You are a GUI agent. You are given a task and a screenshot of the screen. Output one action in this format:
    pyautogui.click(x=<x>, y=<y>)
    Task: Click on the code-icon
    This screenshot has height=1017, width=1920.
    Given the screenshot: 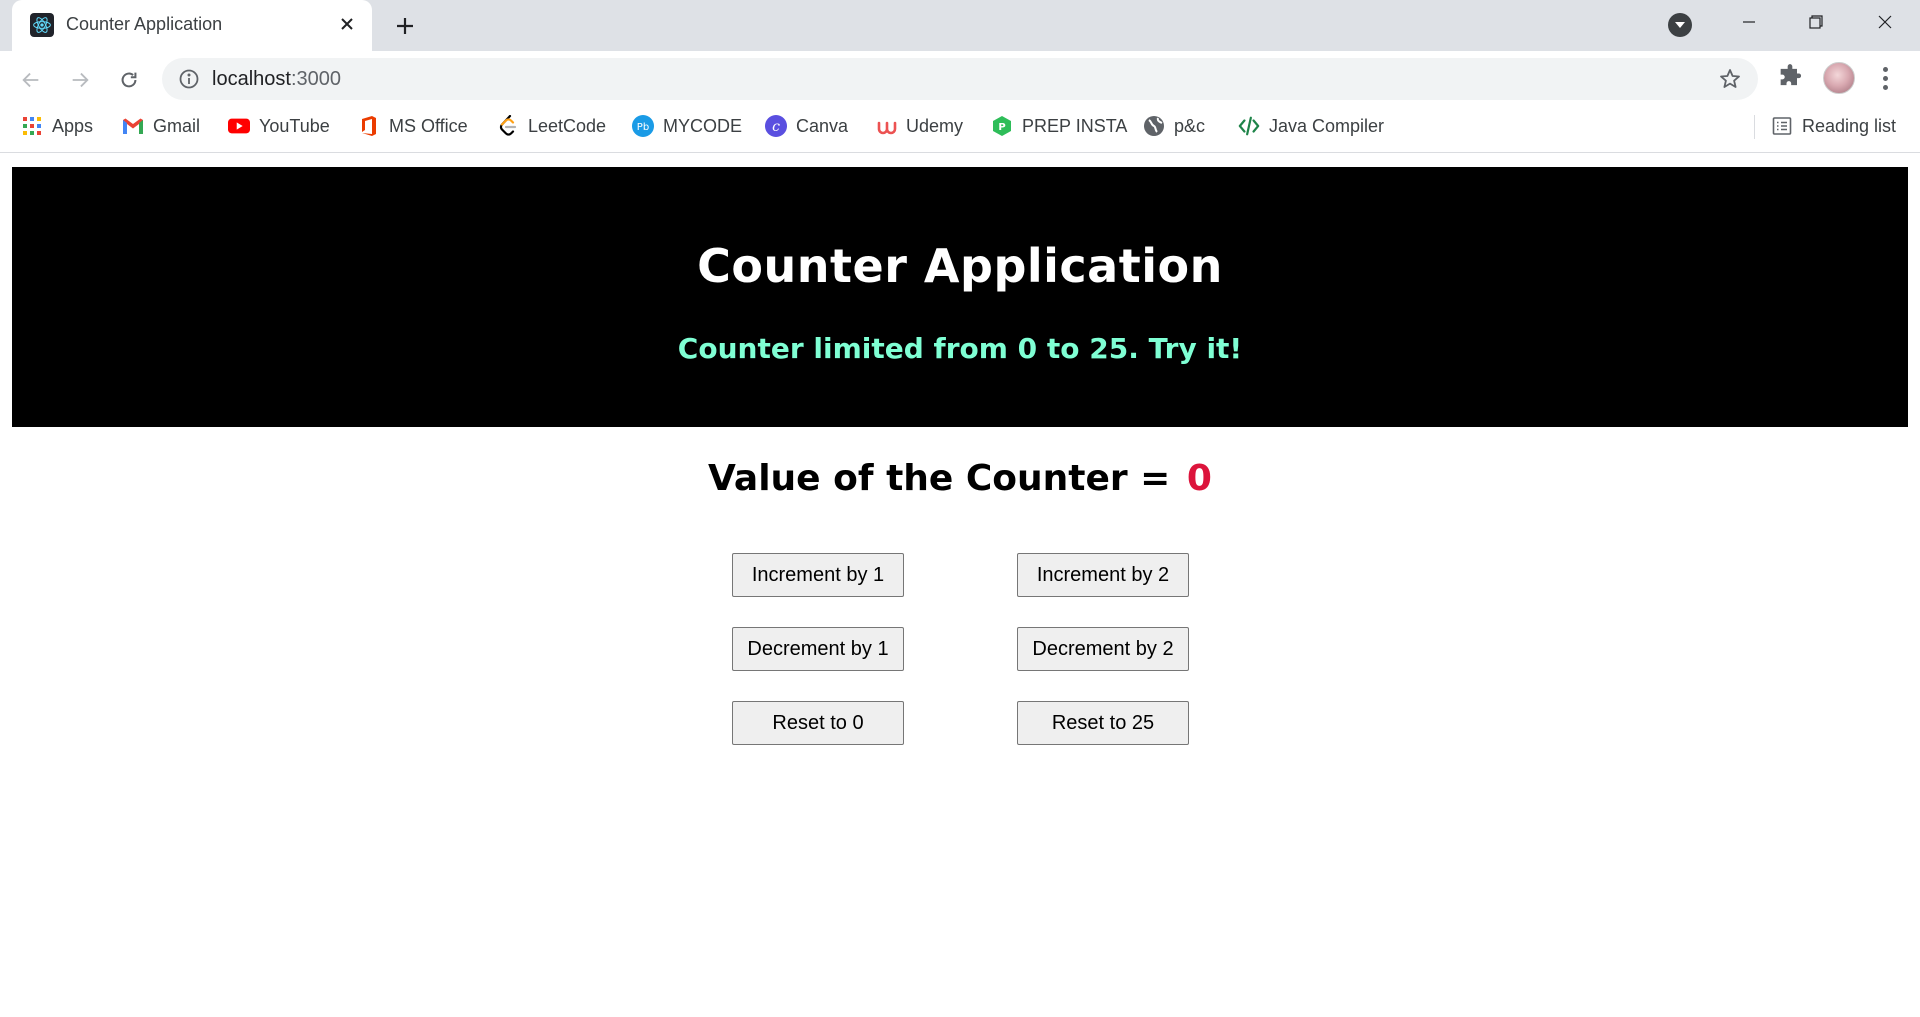 What is the action you would take?
    pyautogui.click(x=1249, y=126)
    